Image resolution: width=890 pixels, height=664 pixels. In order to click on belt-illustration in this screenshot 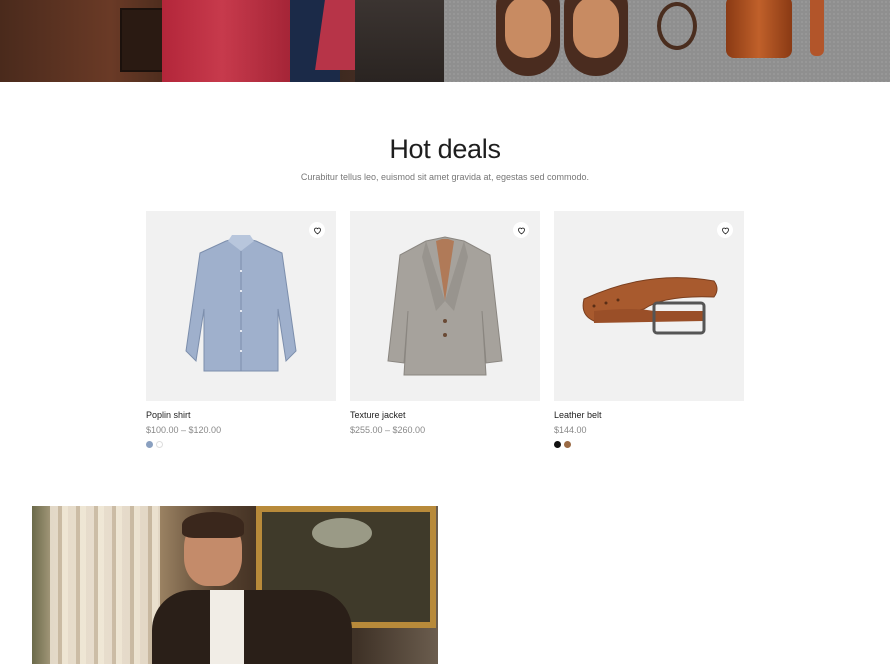, I will do `click(650, 306)`.